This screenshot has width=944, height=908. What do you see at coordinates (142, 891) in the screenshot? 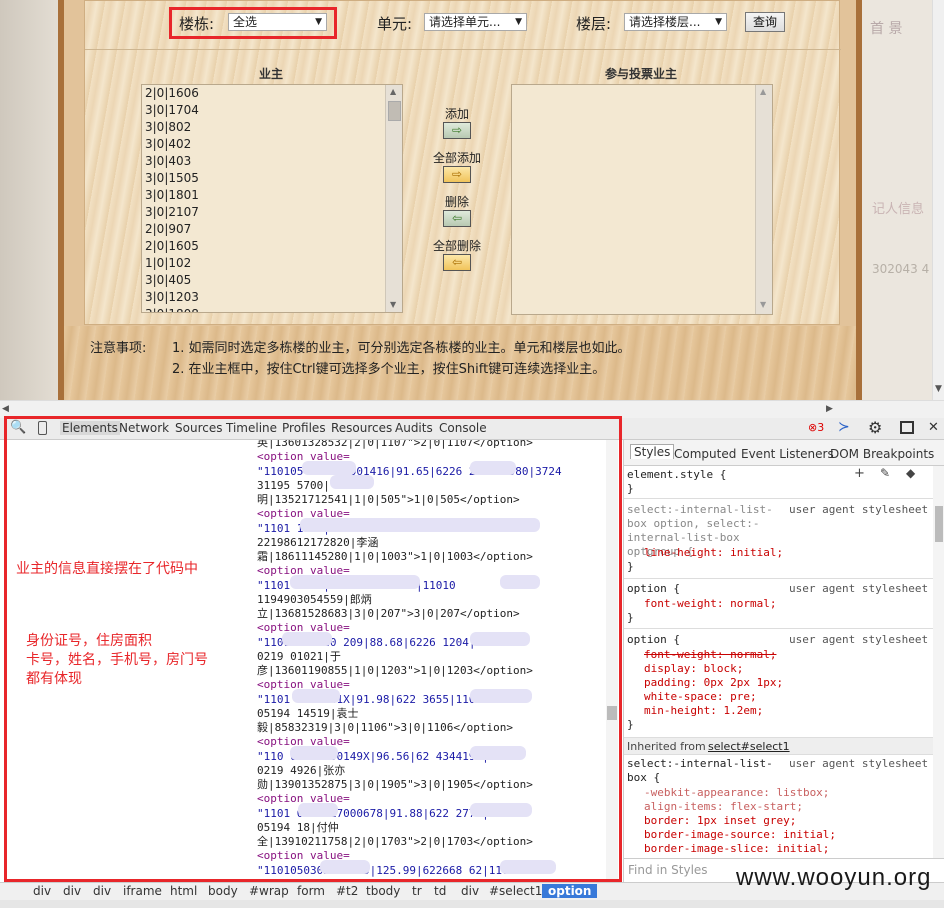
I see `breadcrumb-item: iframe` at bounding box center [142, 891].